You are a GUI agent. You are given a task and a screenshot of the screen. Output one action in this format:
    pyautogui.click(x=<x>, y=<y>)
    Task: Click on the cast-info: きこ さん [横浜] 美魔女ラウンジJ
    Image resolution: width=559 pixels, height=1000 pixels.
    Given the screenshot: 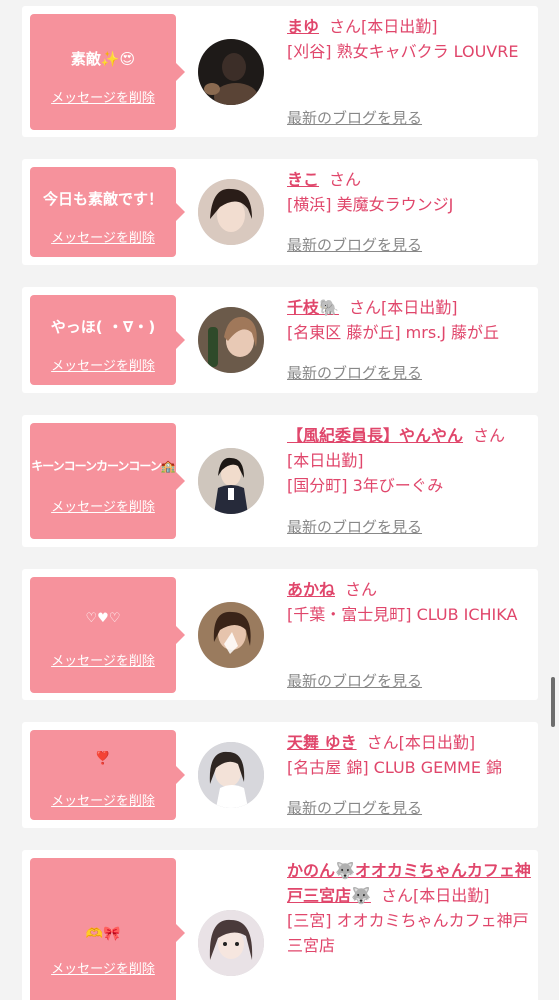 What is the action you would take?
    pyautogui.click(x=410, y=192)
    